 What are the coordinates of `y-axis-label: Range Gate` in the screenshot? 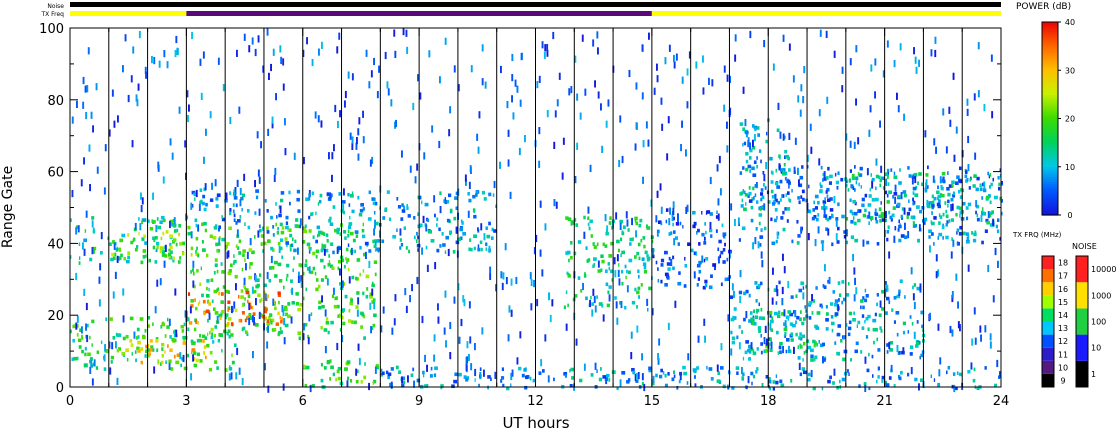 It's located at (8, 207).